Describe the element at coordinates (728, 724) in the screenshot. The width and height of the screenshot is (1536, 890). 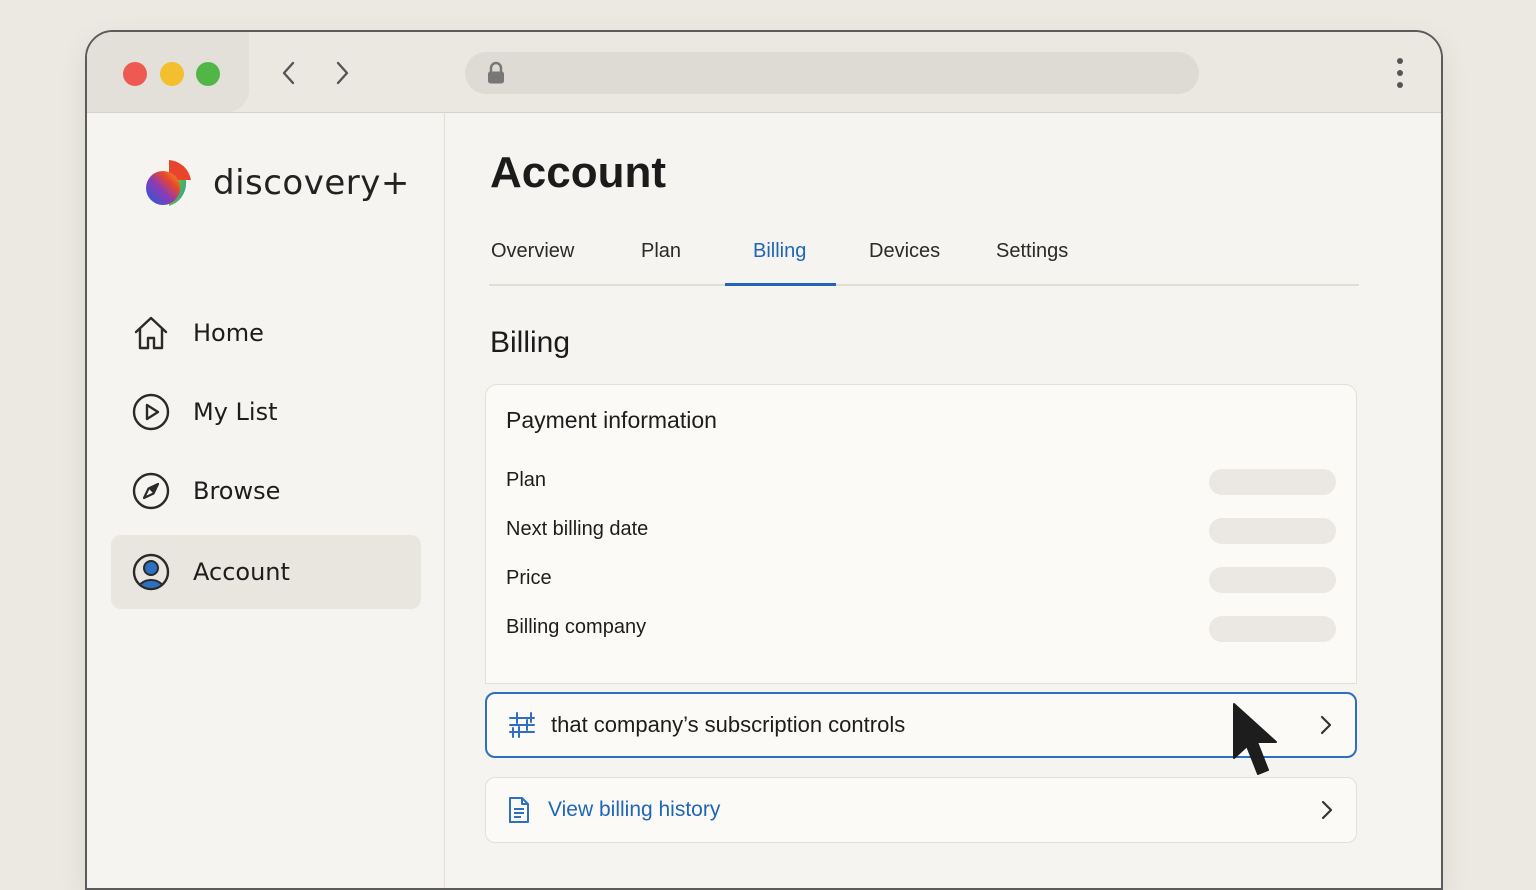
I see `subscription-controls-label: that company’s subscription controls` at that location.